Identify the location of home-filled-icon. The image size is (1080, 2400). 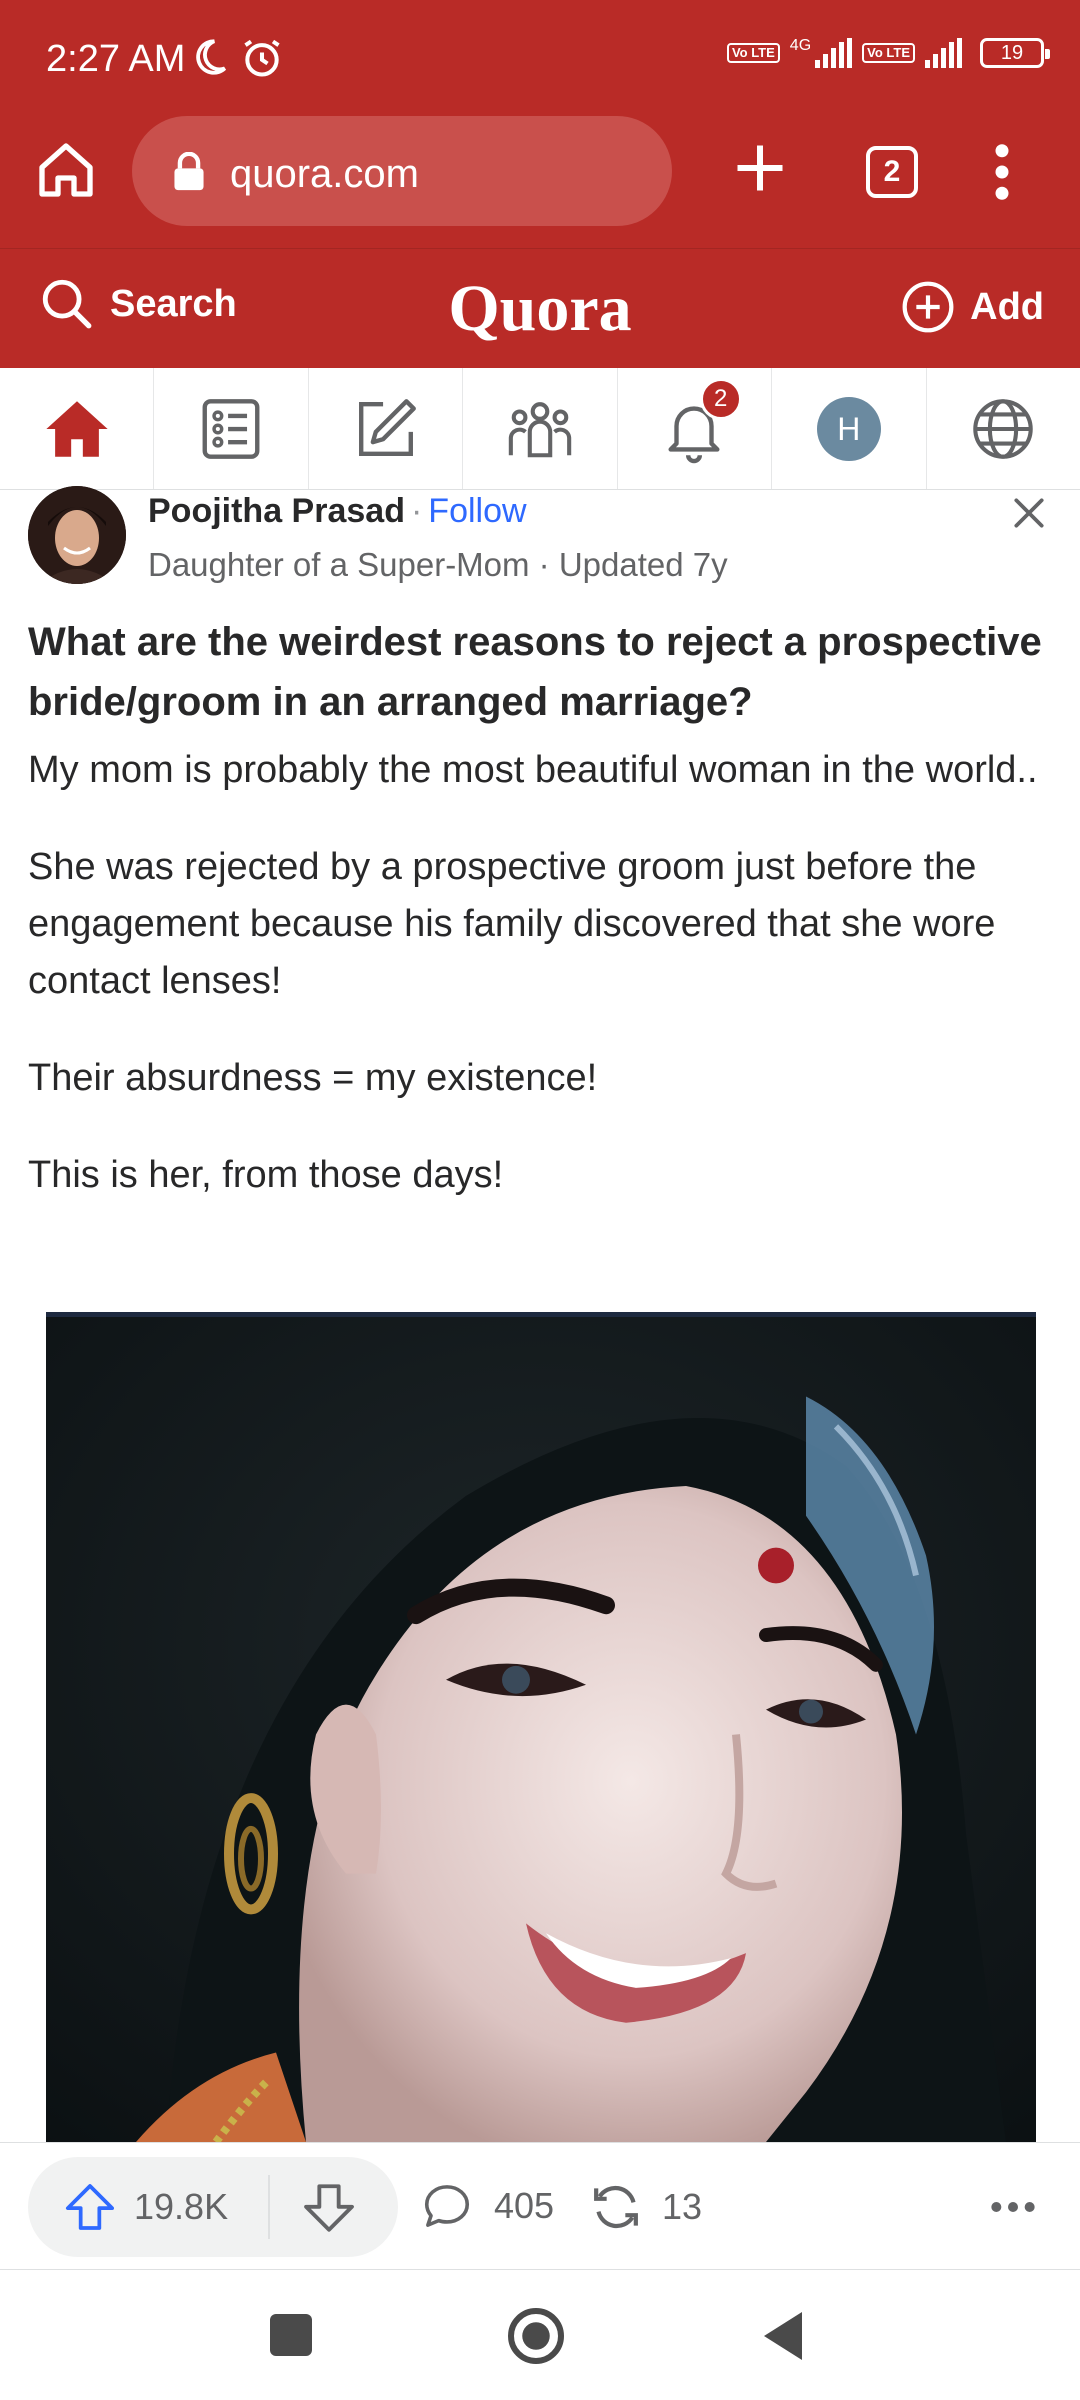
(77, 428).